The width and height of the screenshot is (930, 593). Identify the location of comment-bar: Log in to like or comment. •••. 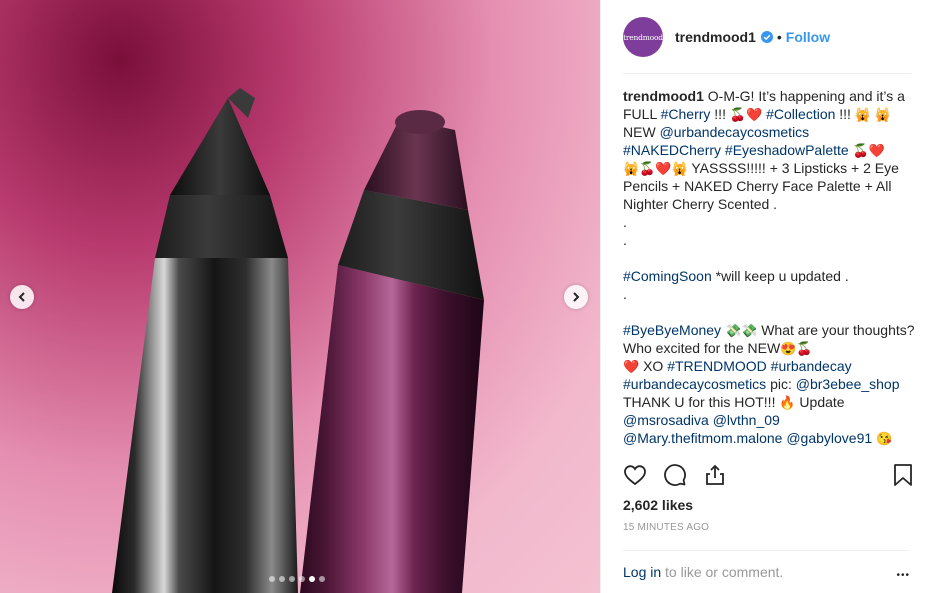
(766, 571).